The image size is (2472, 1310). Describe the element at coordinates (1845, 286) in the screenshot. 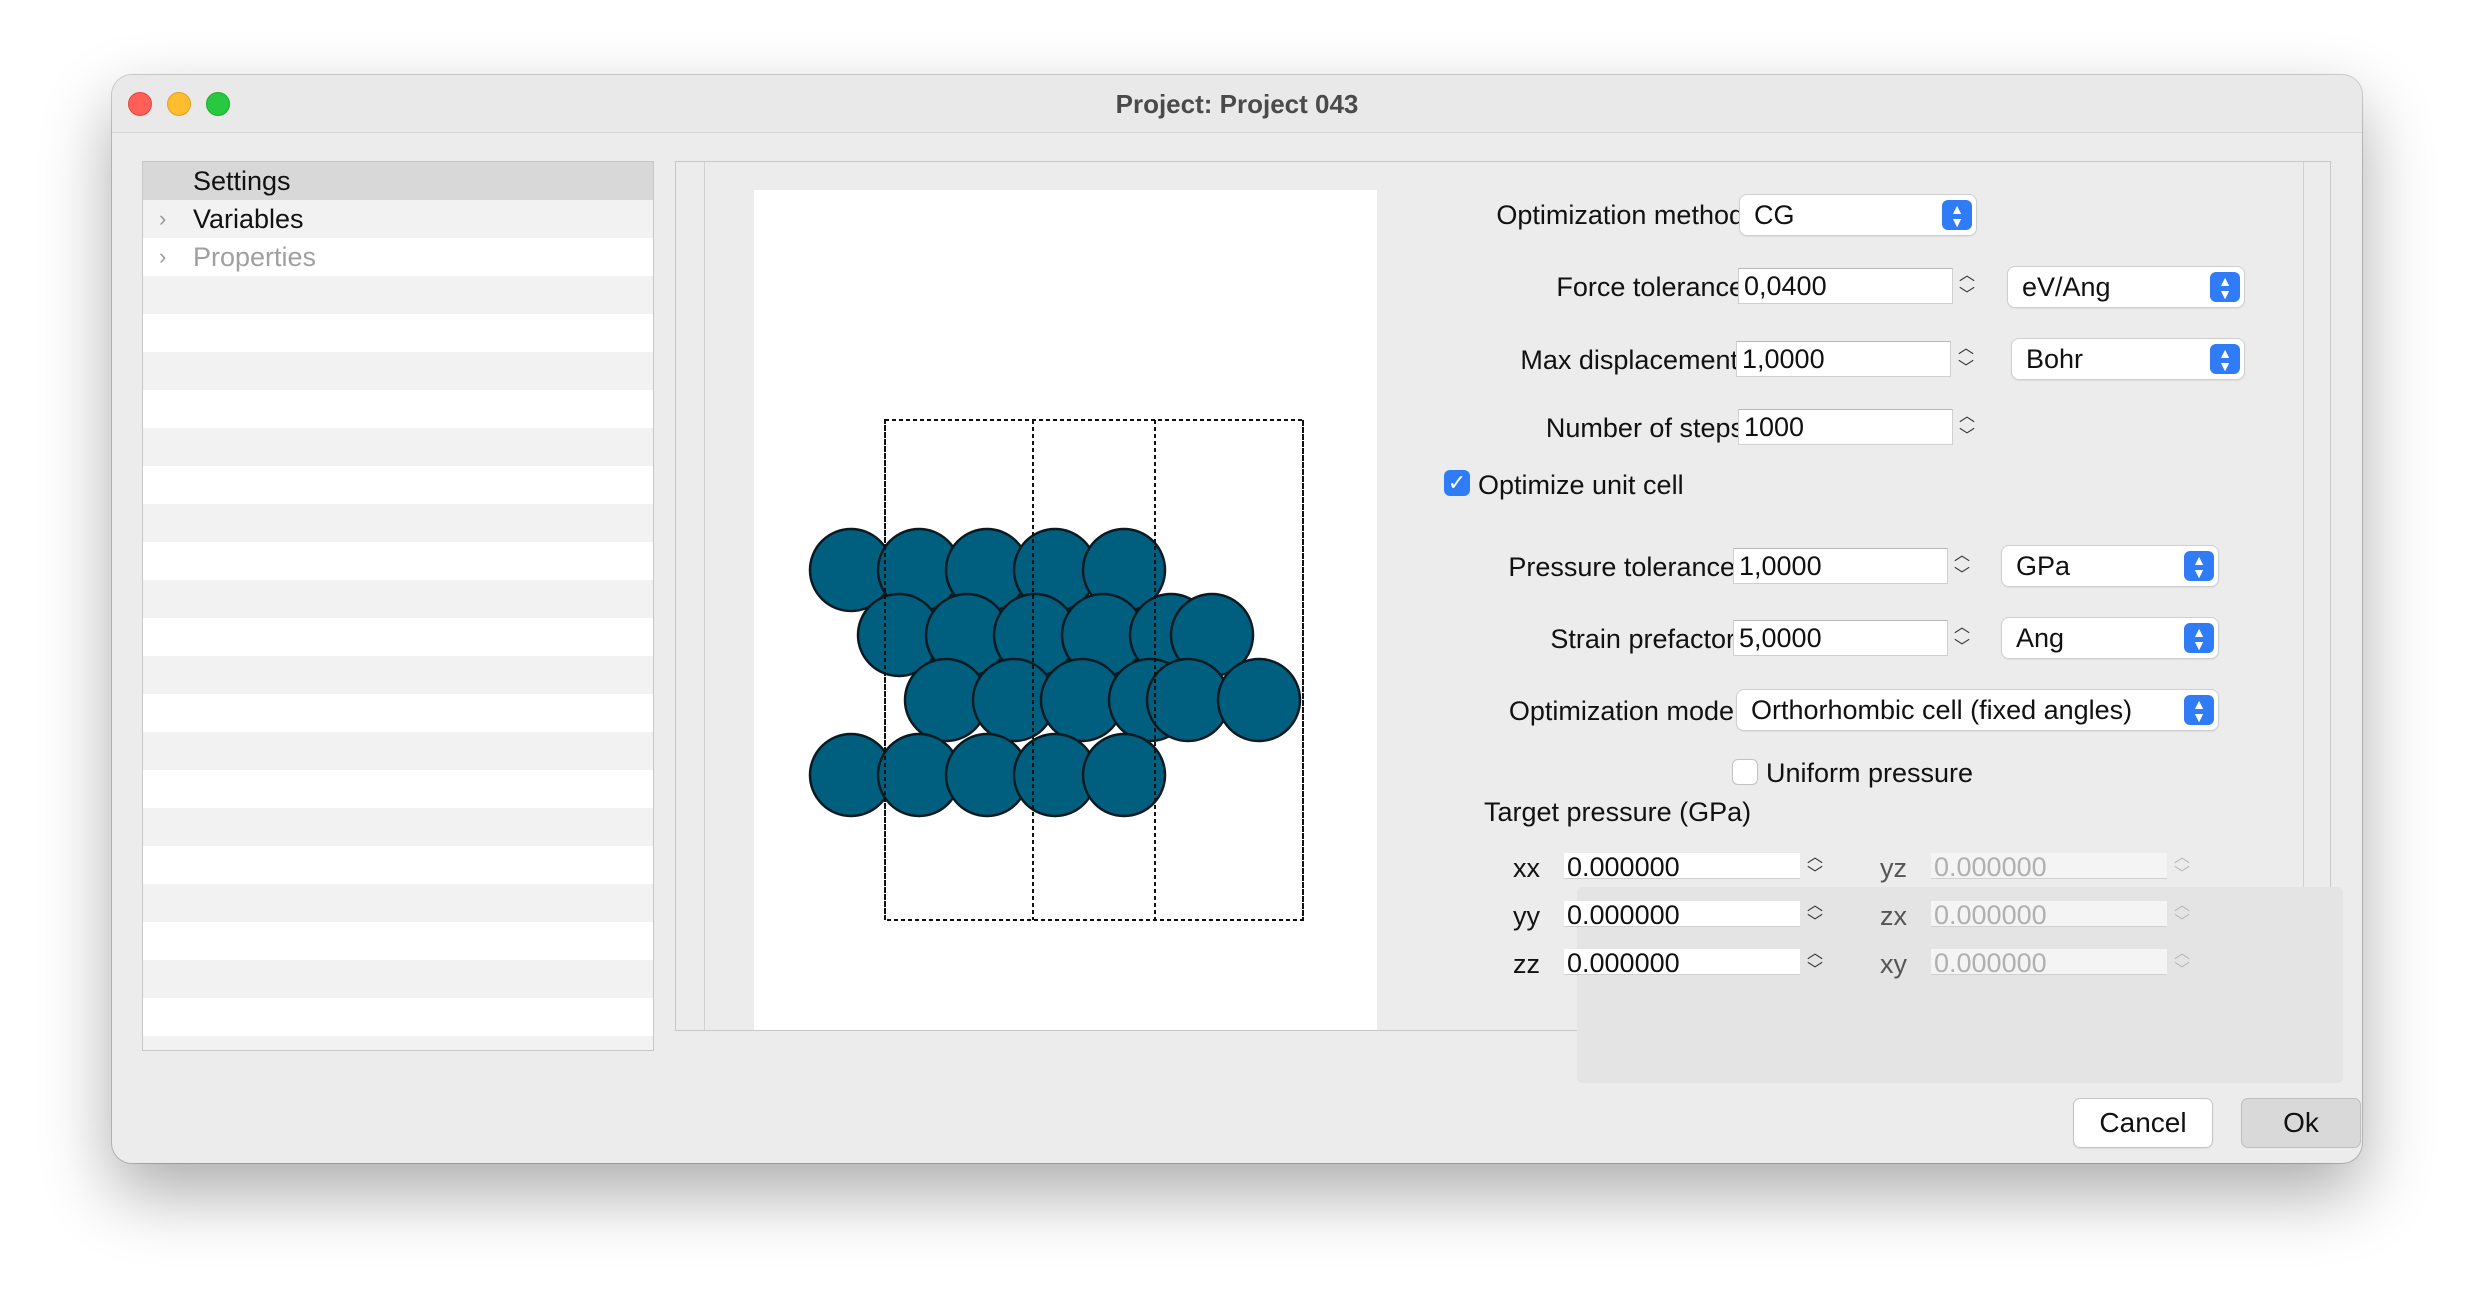

I see `force-tolerance-input: 0,0400` at that location.